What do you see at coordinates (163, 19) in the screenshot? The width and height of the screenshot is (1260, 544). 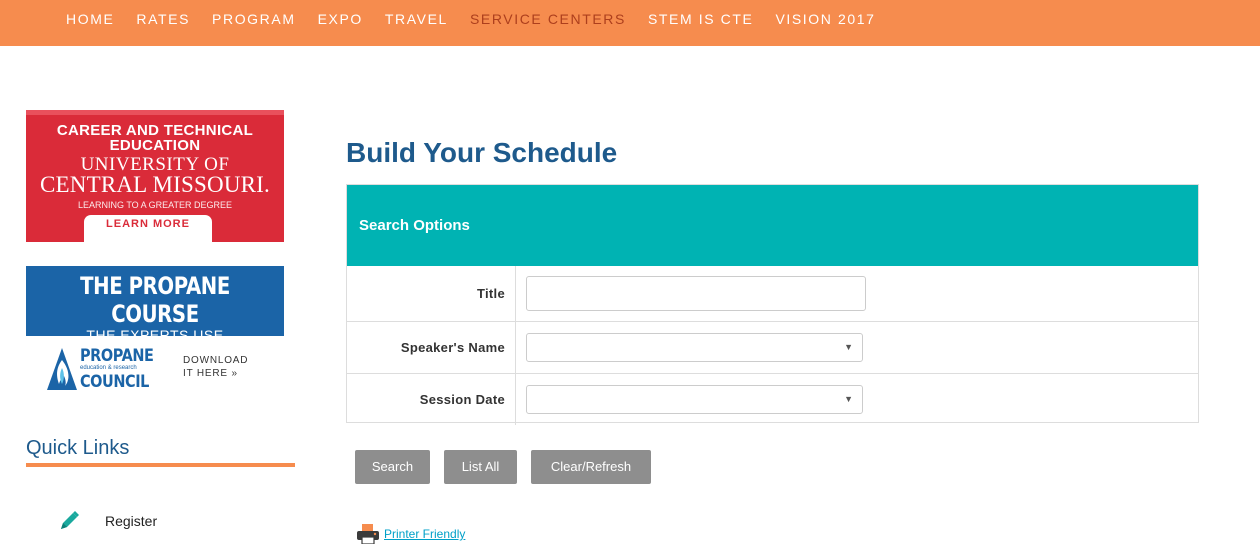 I see `nav-item-rates: RATES` at bounding box center [163, 19].